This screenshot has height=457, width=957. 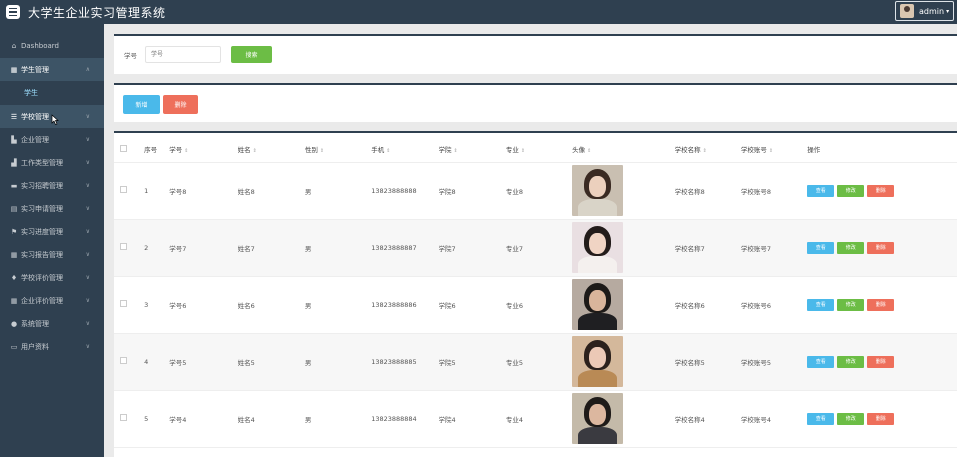 What do you see at coordinates (52, 69) in the screenshot?
I see `sidebar-item-student-management: ▦ 学生管理 ∧` at bounding box center [52, 69].